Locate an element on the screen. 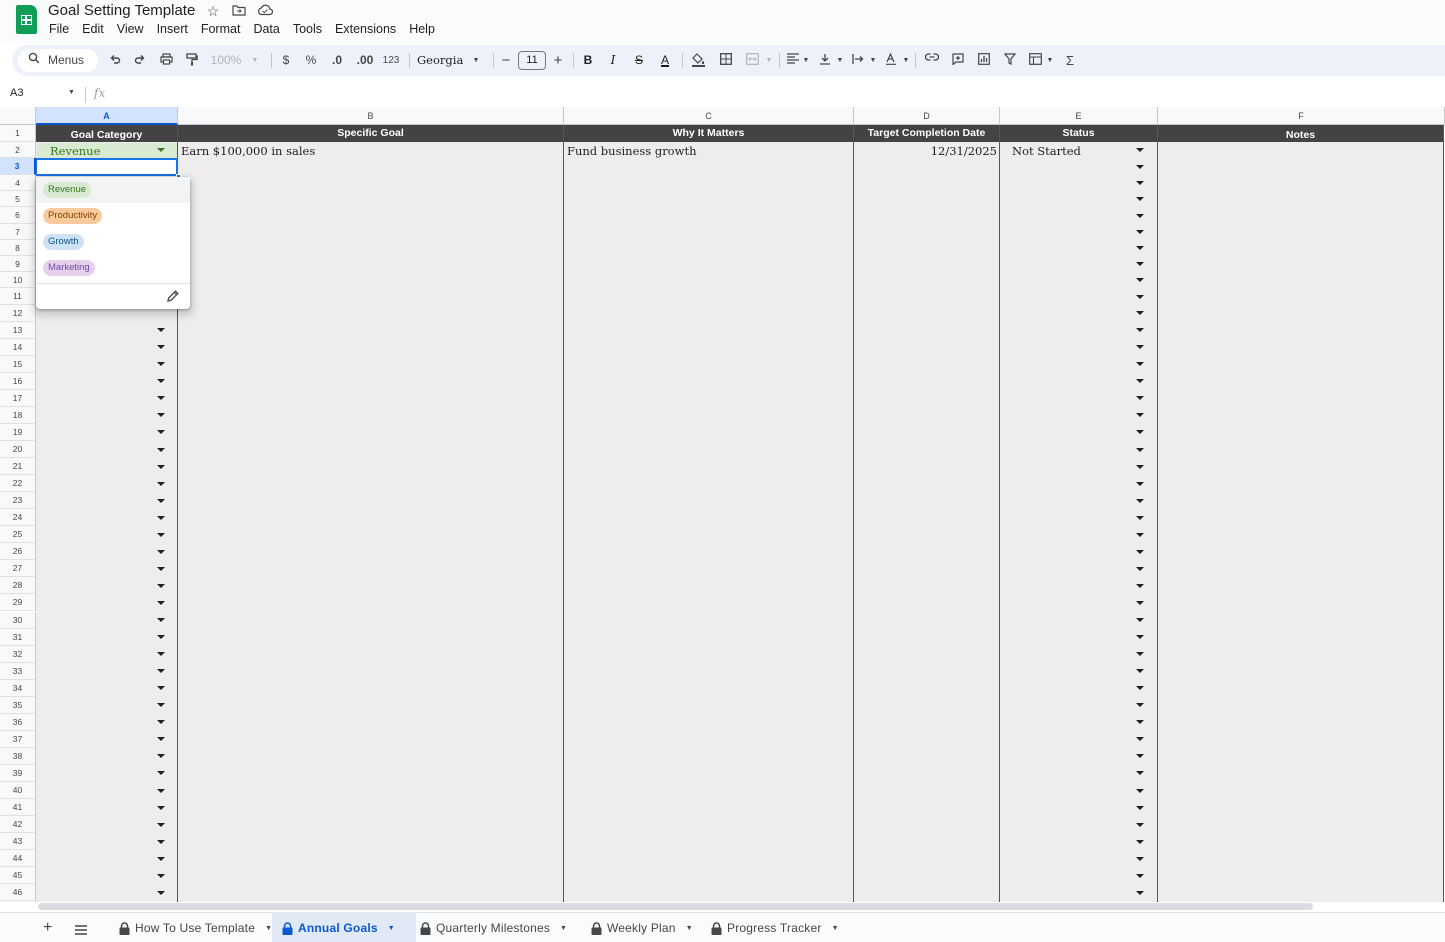 The height and width of the screenshot is (942, 1445). strikethrough-icon: S is located at coordinates (639, 60).